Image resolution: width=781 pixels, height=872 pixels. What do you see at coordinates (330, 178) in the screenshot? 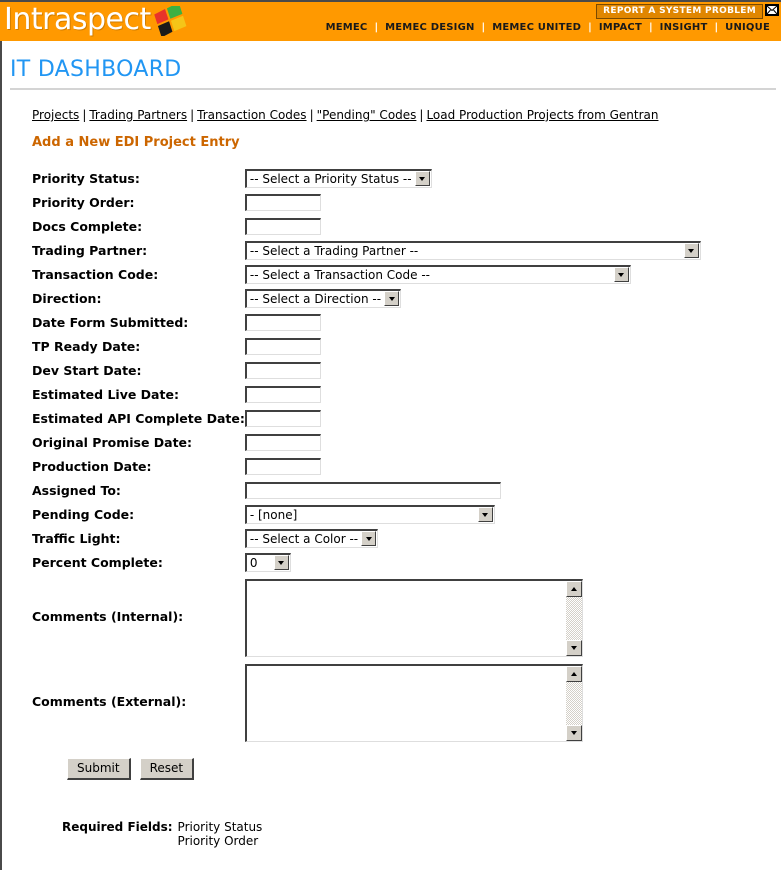
I see `priority-status-value: -- Select a Priority Status --` at bounding box center [330, 178].